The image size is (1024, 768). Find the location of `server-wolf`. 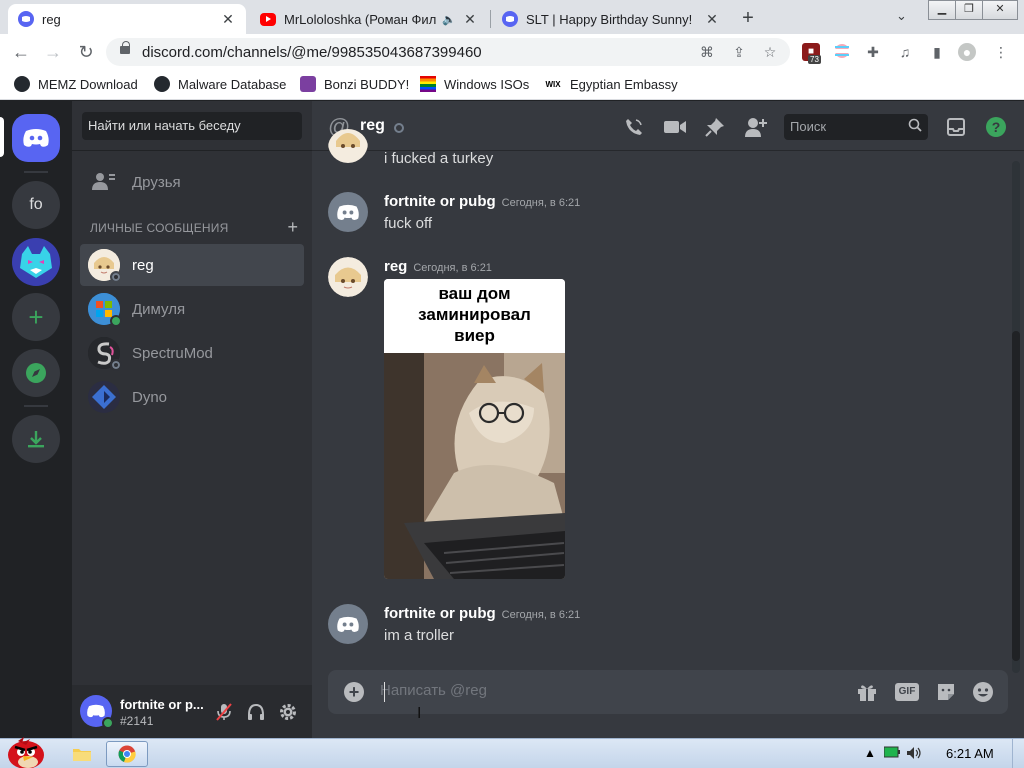

server-wolf is located at coordinates (36, 262).